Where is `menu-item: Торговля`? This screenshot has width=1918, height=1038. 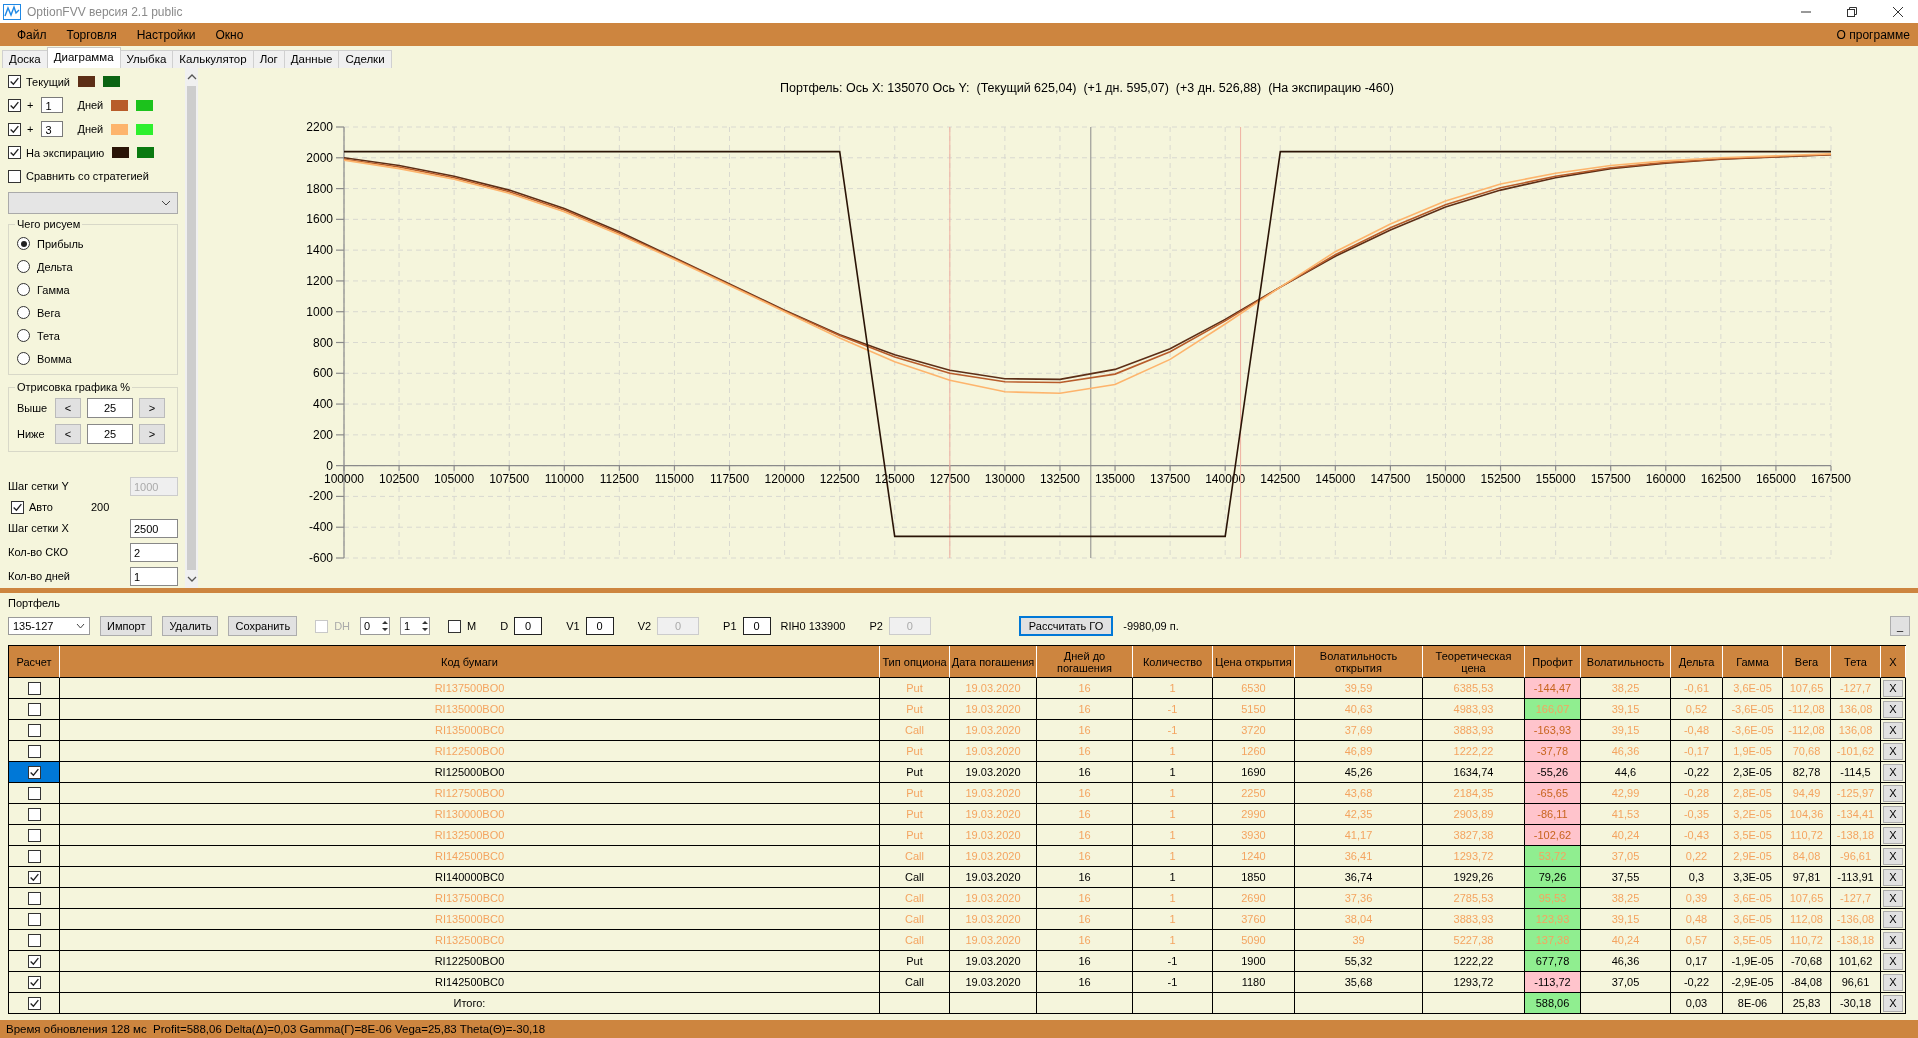 menu-item: Торговля is located at coordinates (91, 34).